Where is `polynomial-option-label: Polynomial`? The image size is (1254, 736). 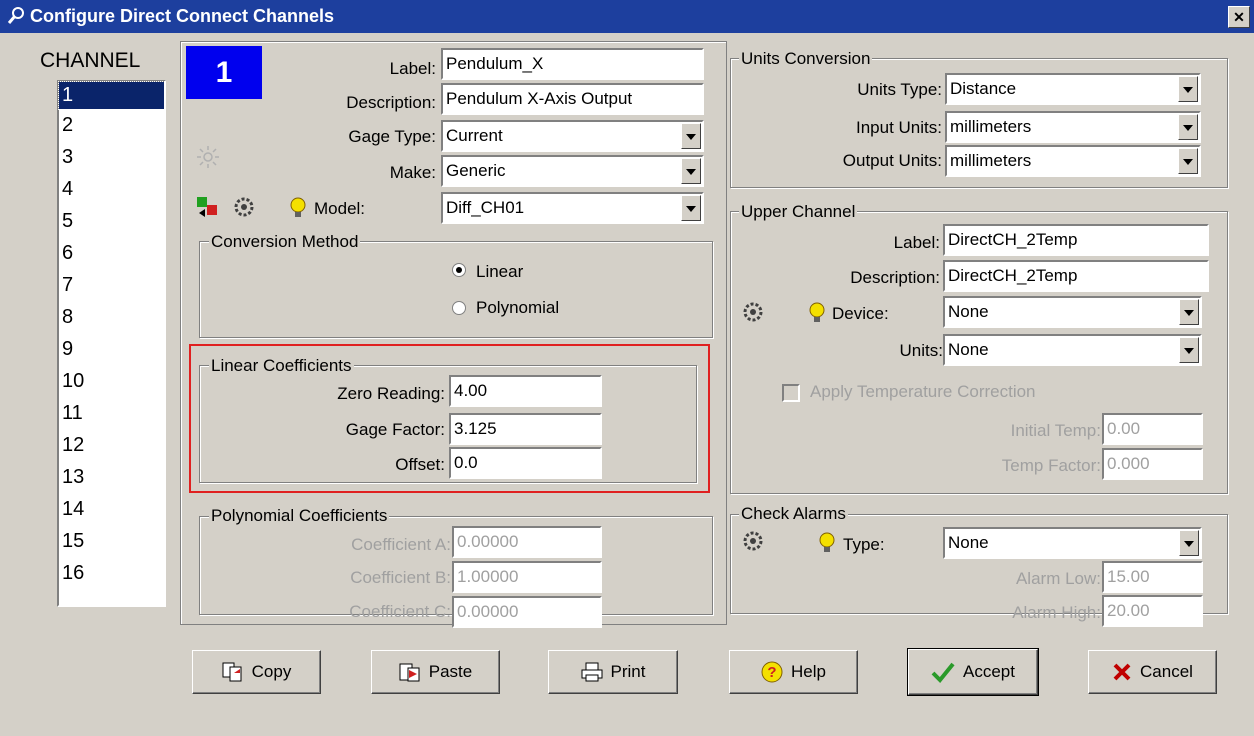 polynomial-option-label: Polynomial is located at coordinates (517, 308).